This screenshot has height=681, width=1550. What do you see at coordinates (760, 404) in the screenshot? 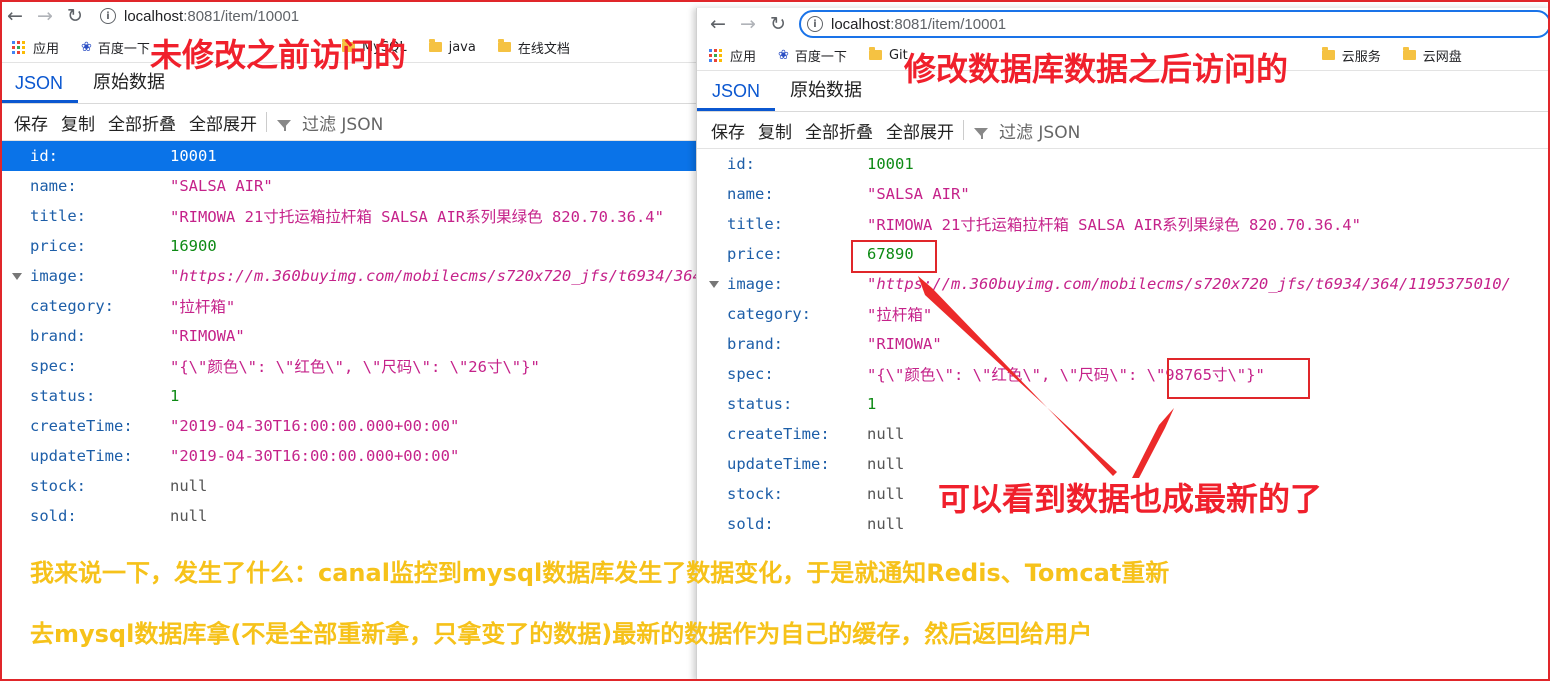
I see `json-key: status:` at bounding box center [760, 404].